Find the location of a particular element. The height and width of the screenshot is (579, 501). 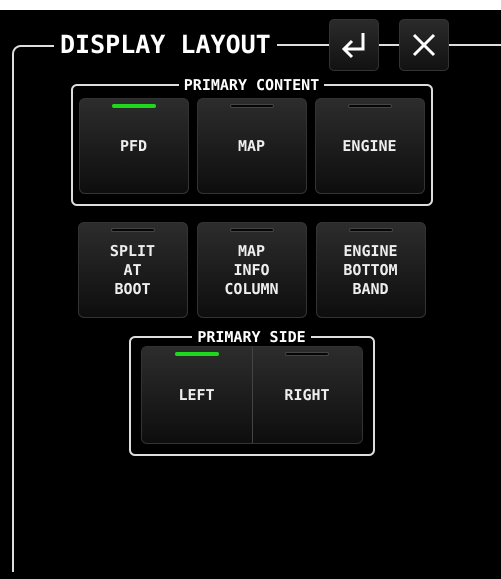

close-button is located at coordinates (423, 44).